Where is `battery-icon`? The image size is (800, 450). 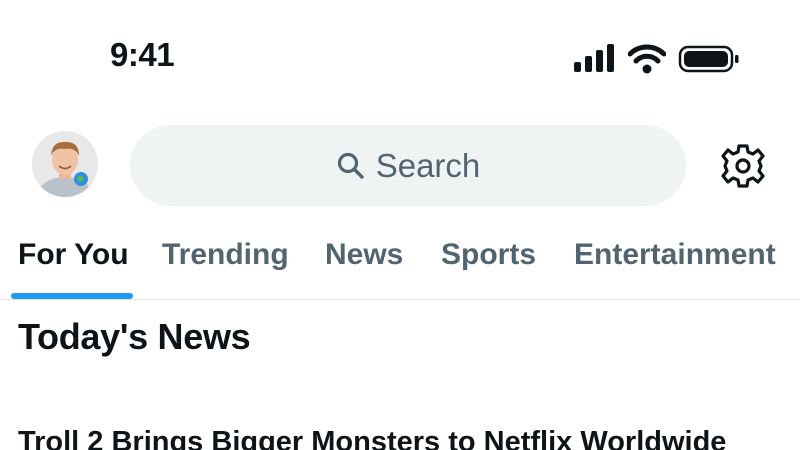
battery-icon is located at coordinates (708, 59).